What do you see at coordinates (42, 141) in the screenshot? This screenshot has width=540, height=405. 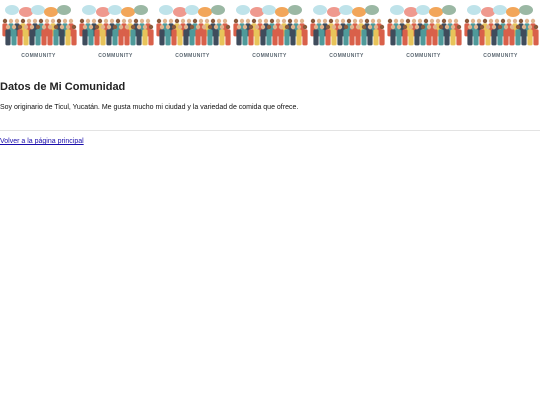 I see `back-to-home-link: Volver a la página principal` at bounding box center [42, 141].